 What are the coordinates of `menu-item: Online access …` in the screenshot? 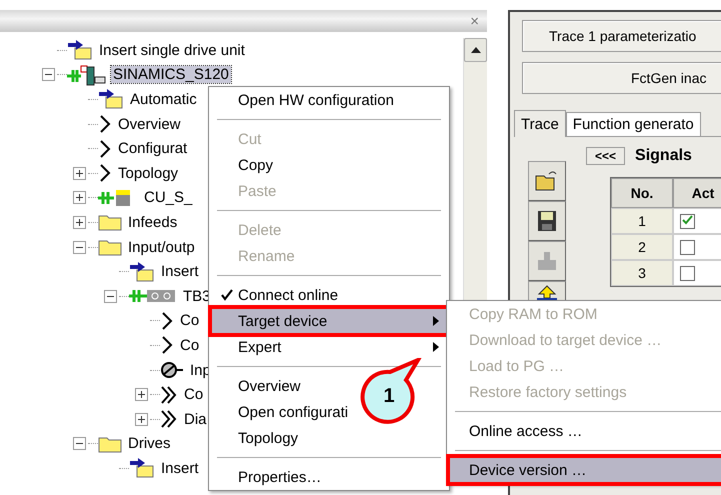 It's located at (520, 431).